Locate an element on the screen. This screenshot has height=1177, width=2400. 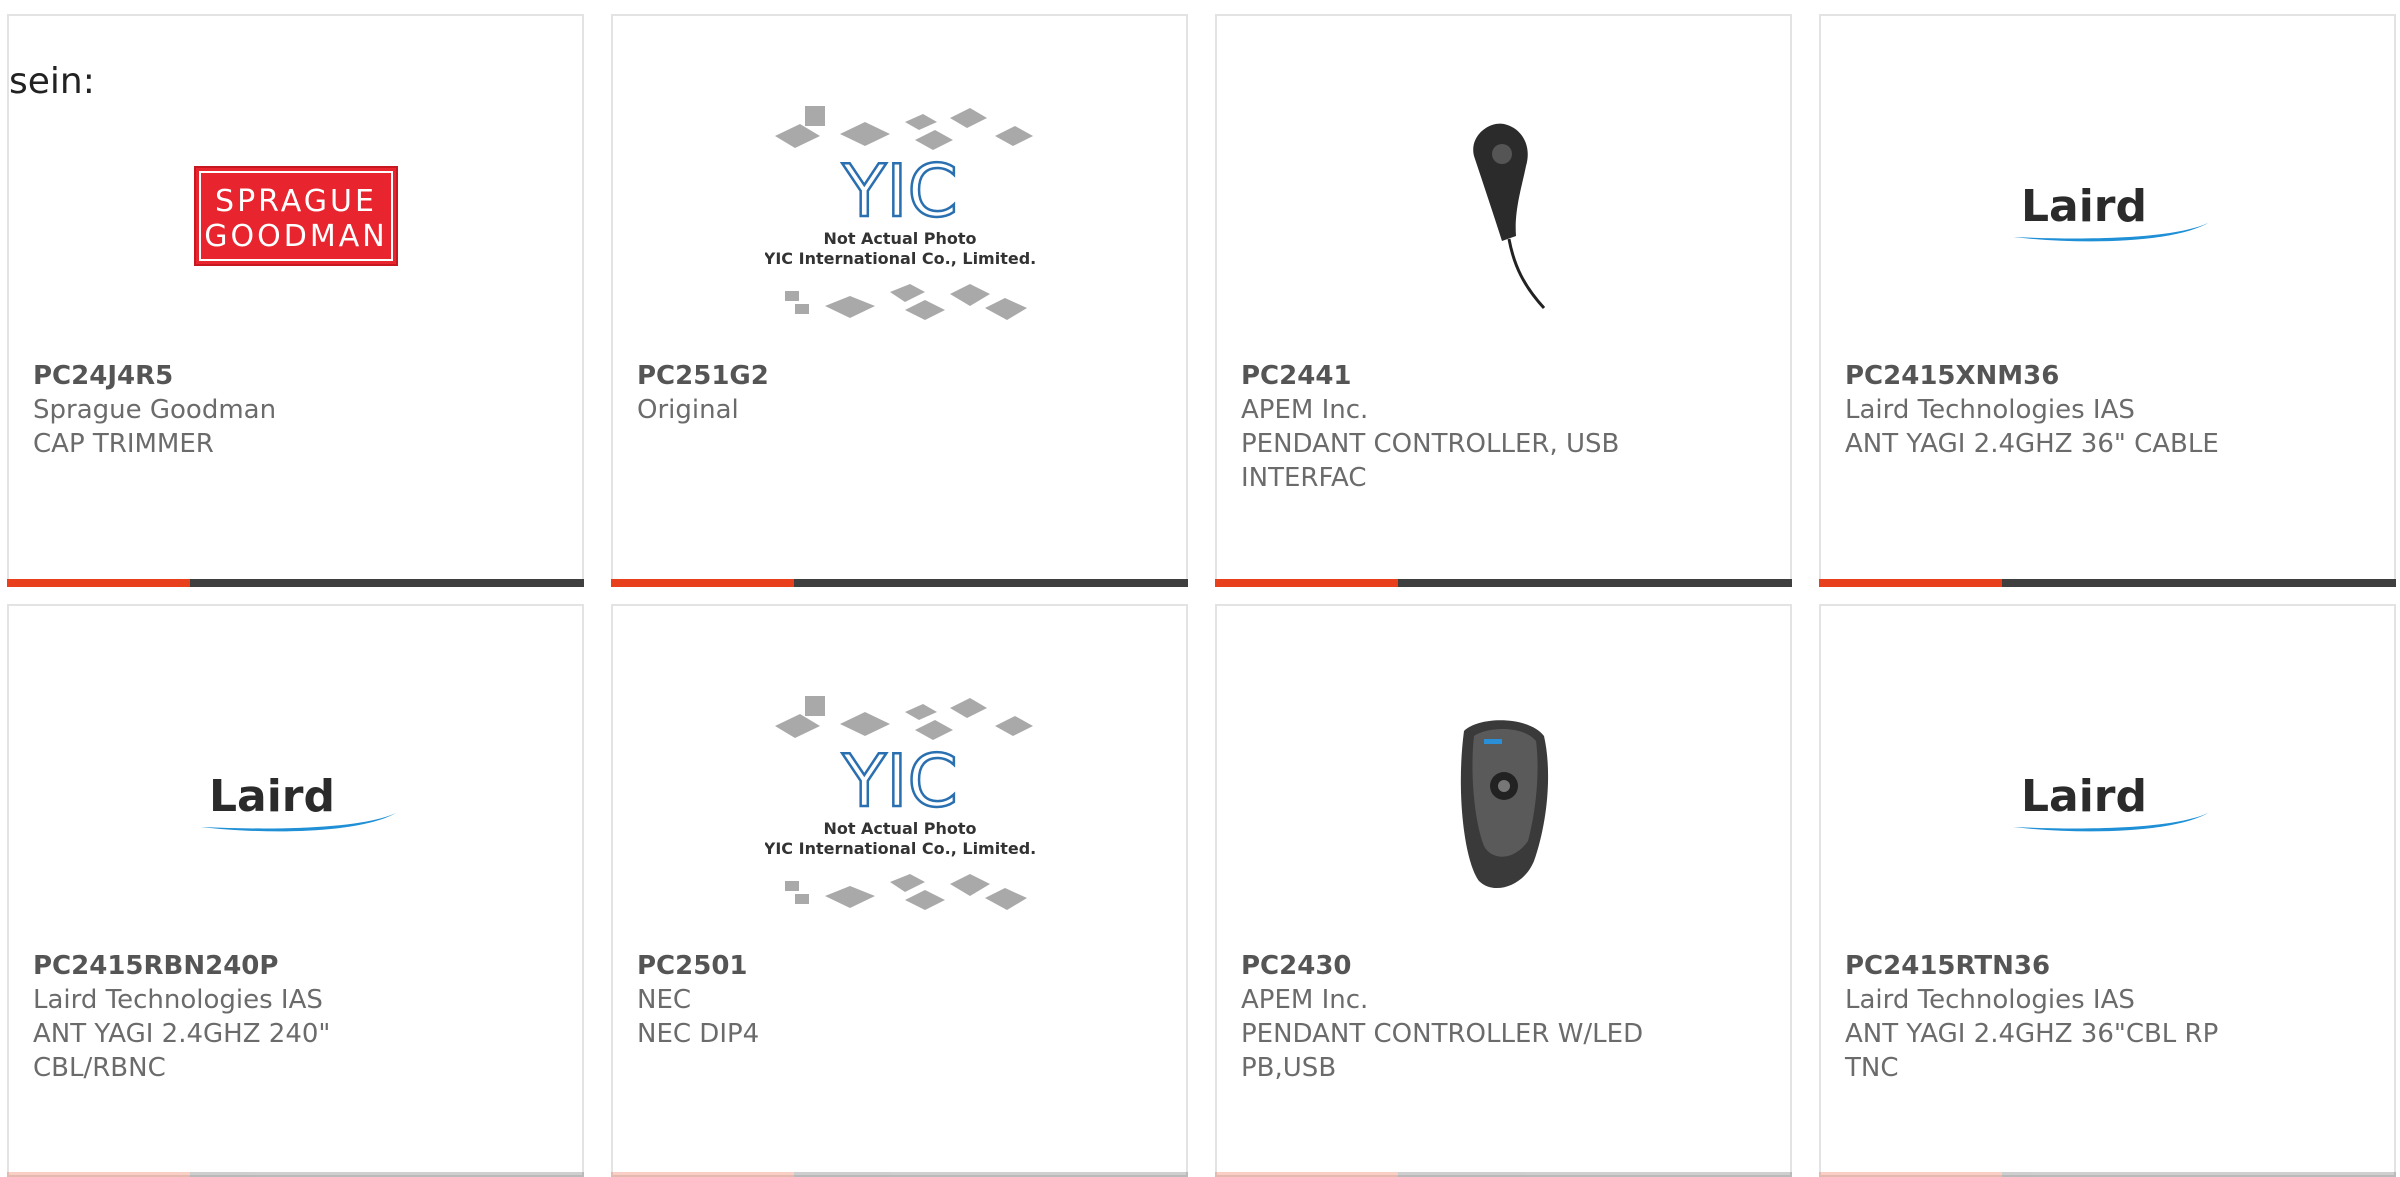
part-number: PC251G2 is located at coordinates (899, 376).